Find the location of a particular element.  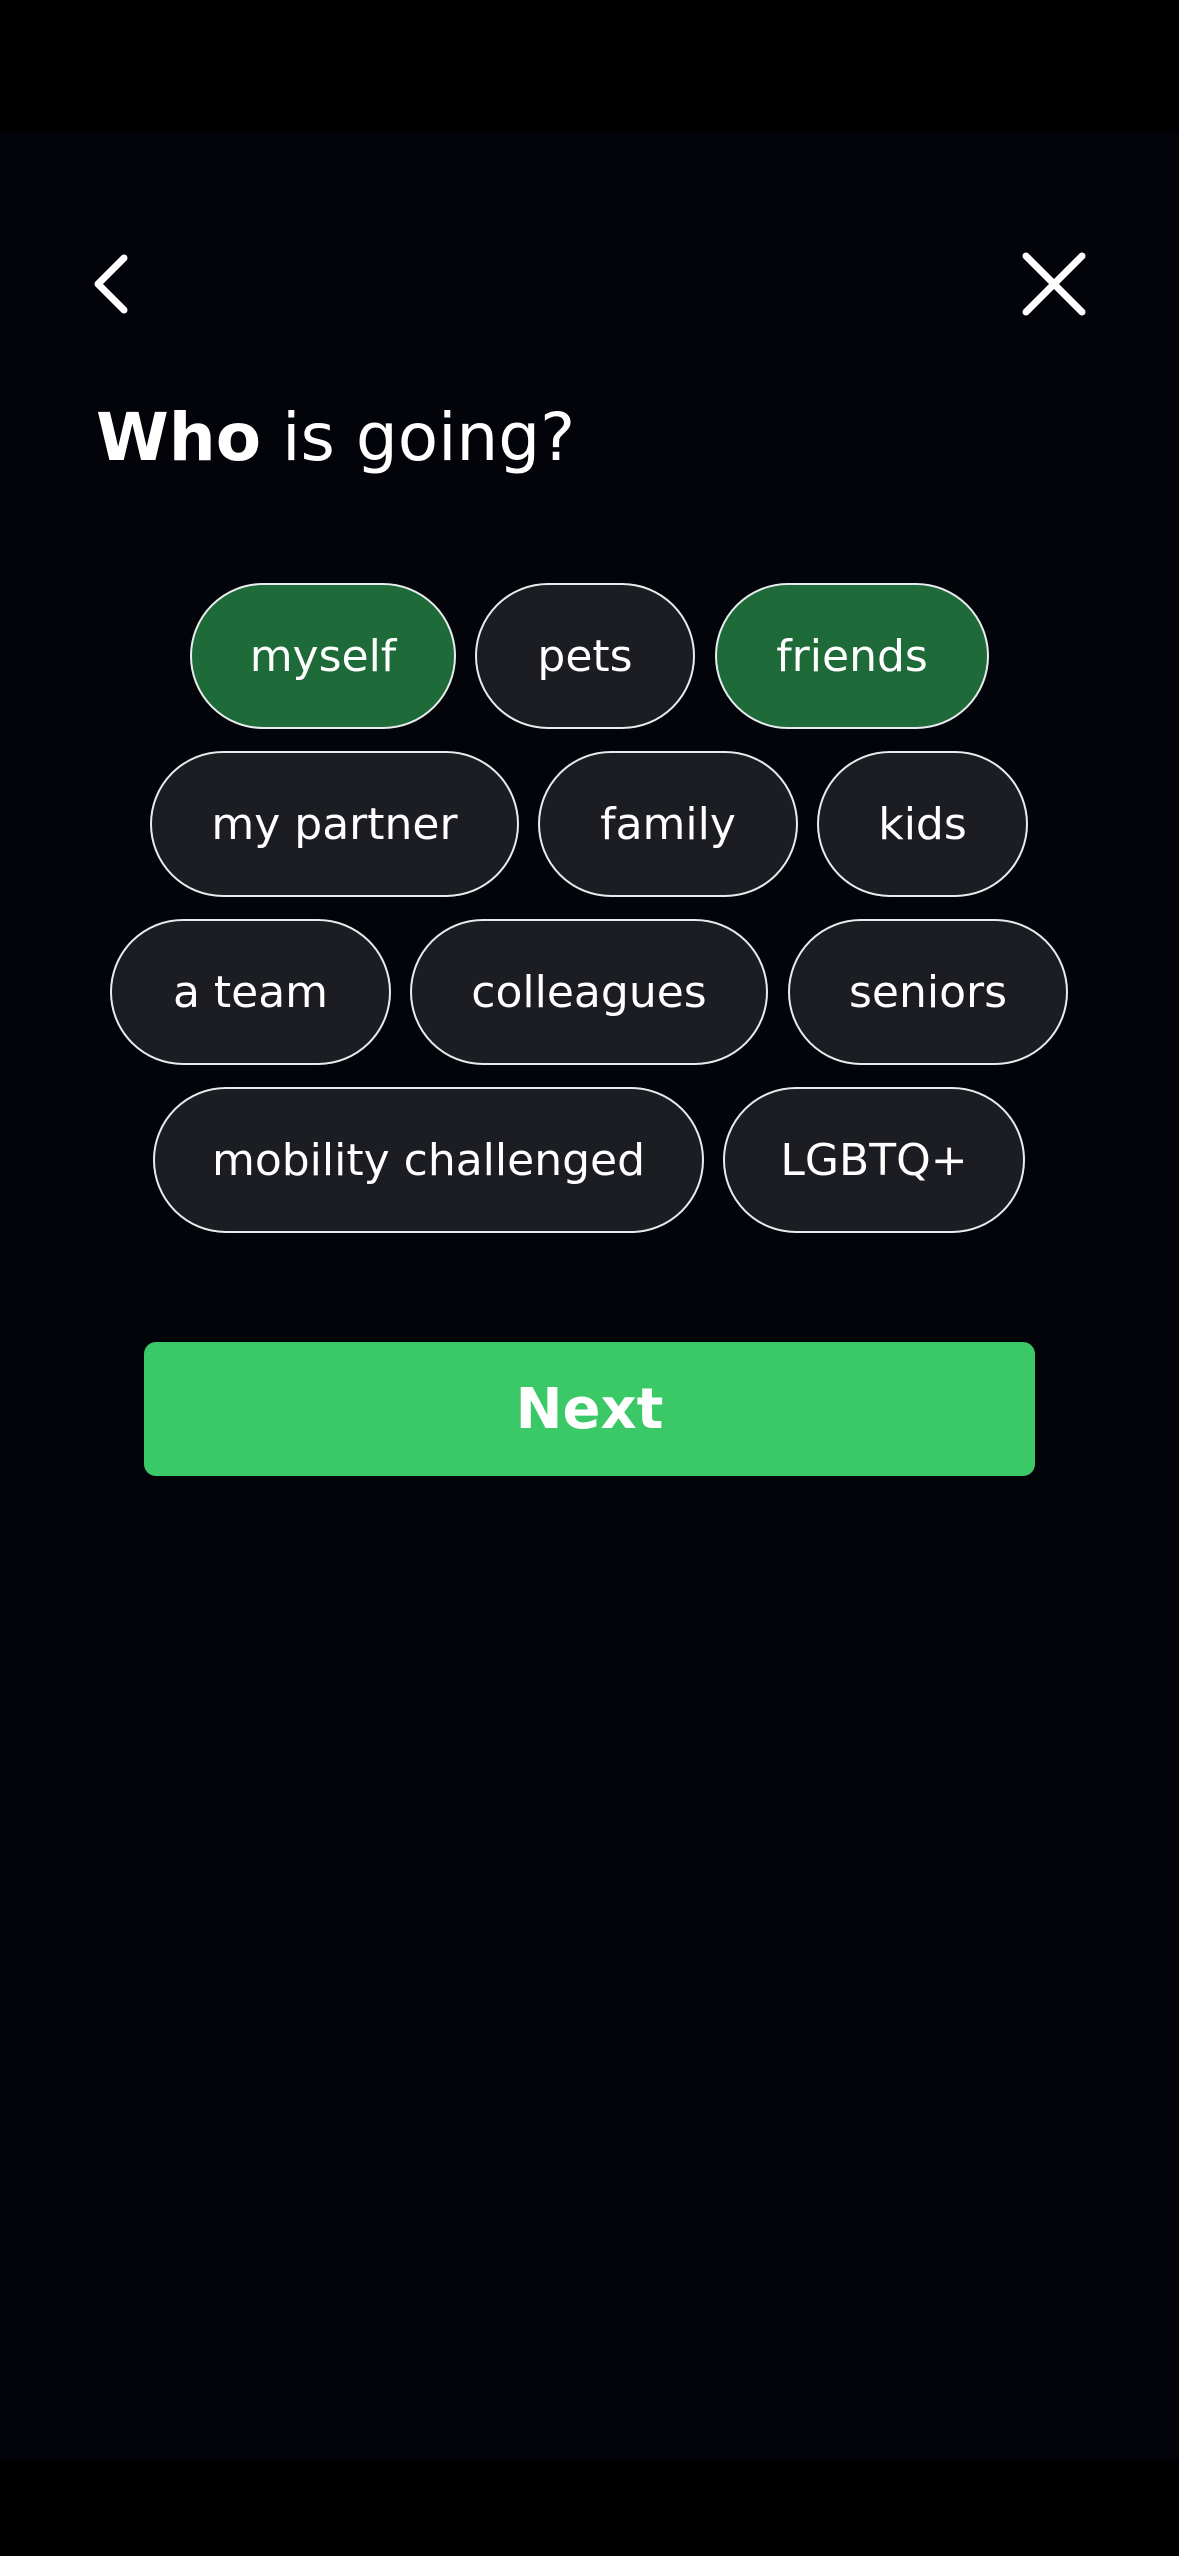

option-seniors: seniors is located at coordinates (928, 992).